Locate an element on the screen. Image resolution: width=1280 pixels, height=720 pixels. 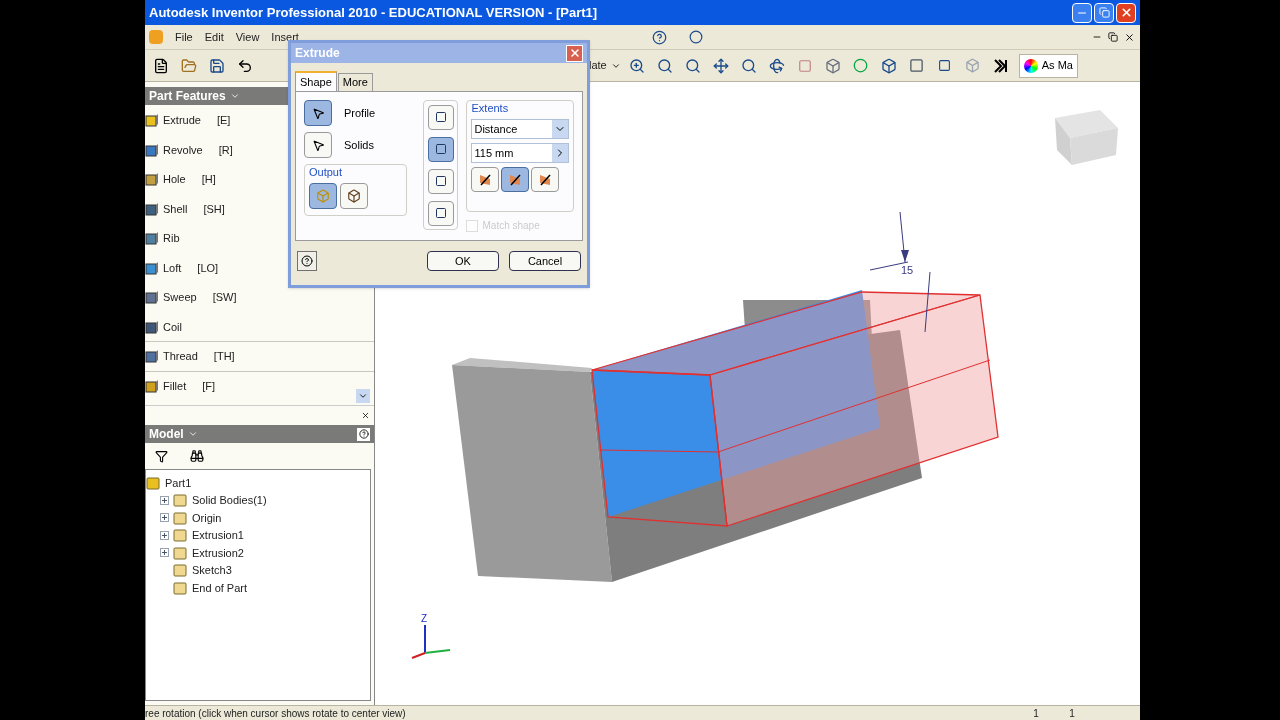
cursor-icon is located at coordinates (318, 145).